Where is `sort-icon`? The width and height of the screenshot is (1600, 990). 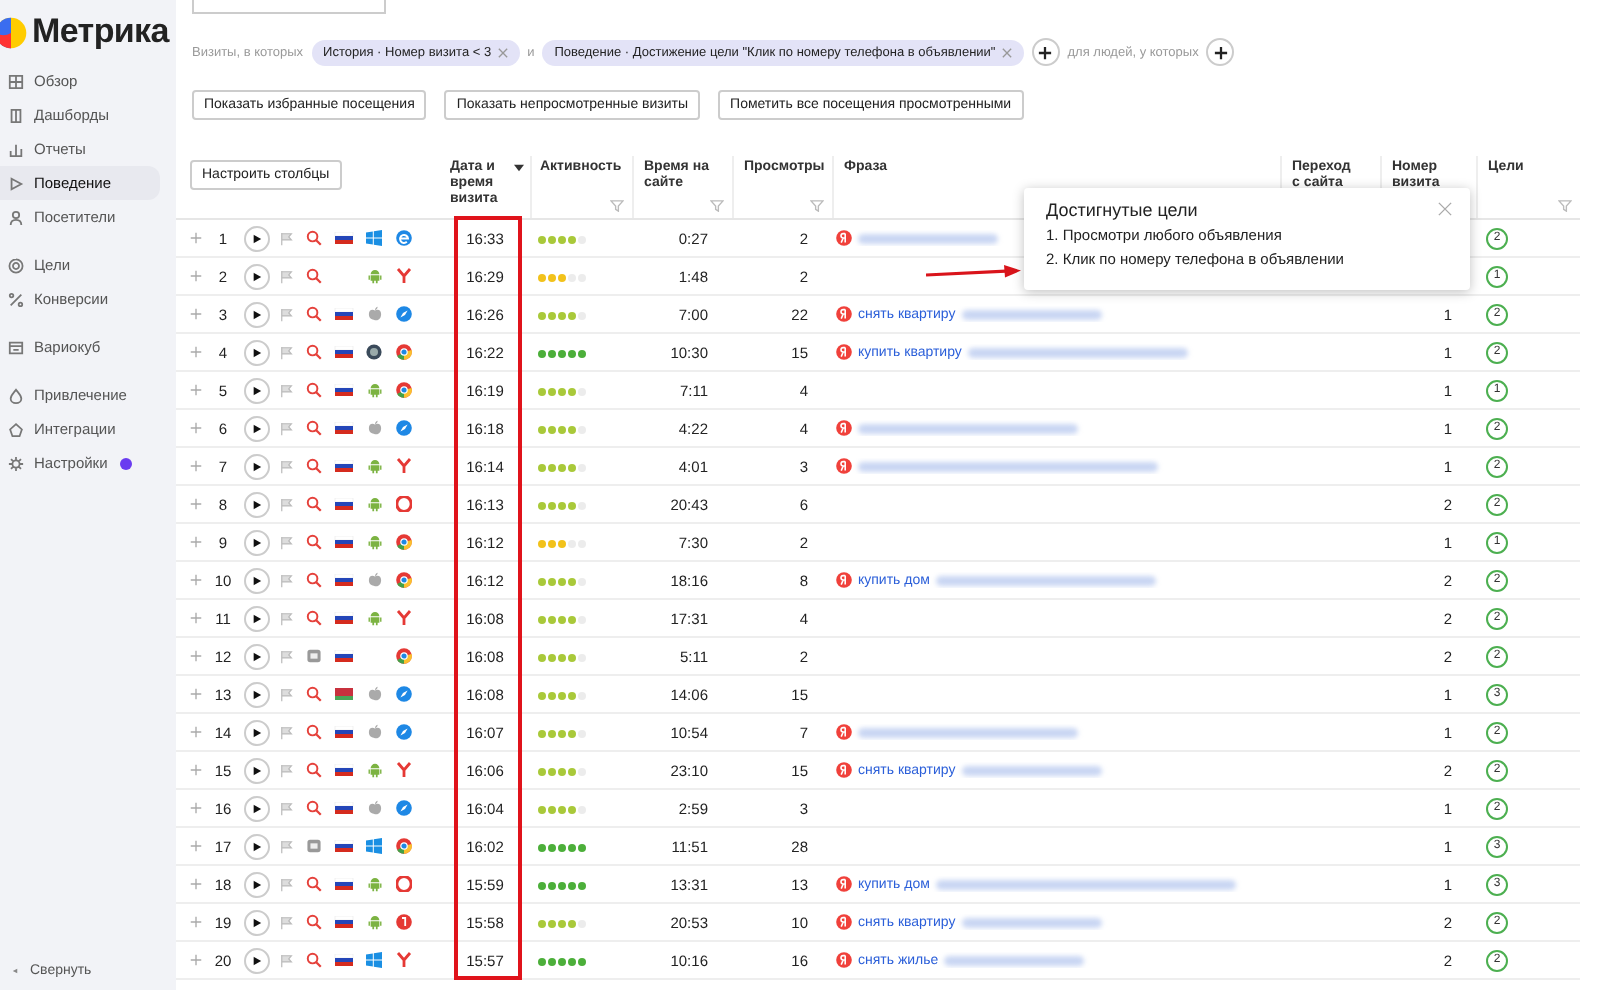
sort-icon is located at coordinates (519, 168).